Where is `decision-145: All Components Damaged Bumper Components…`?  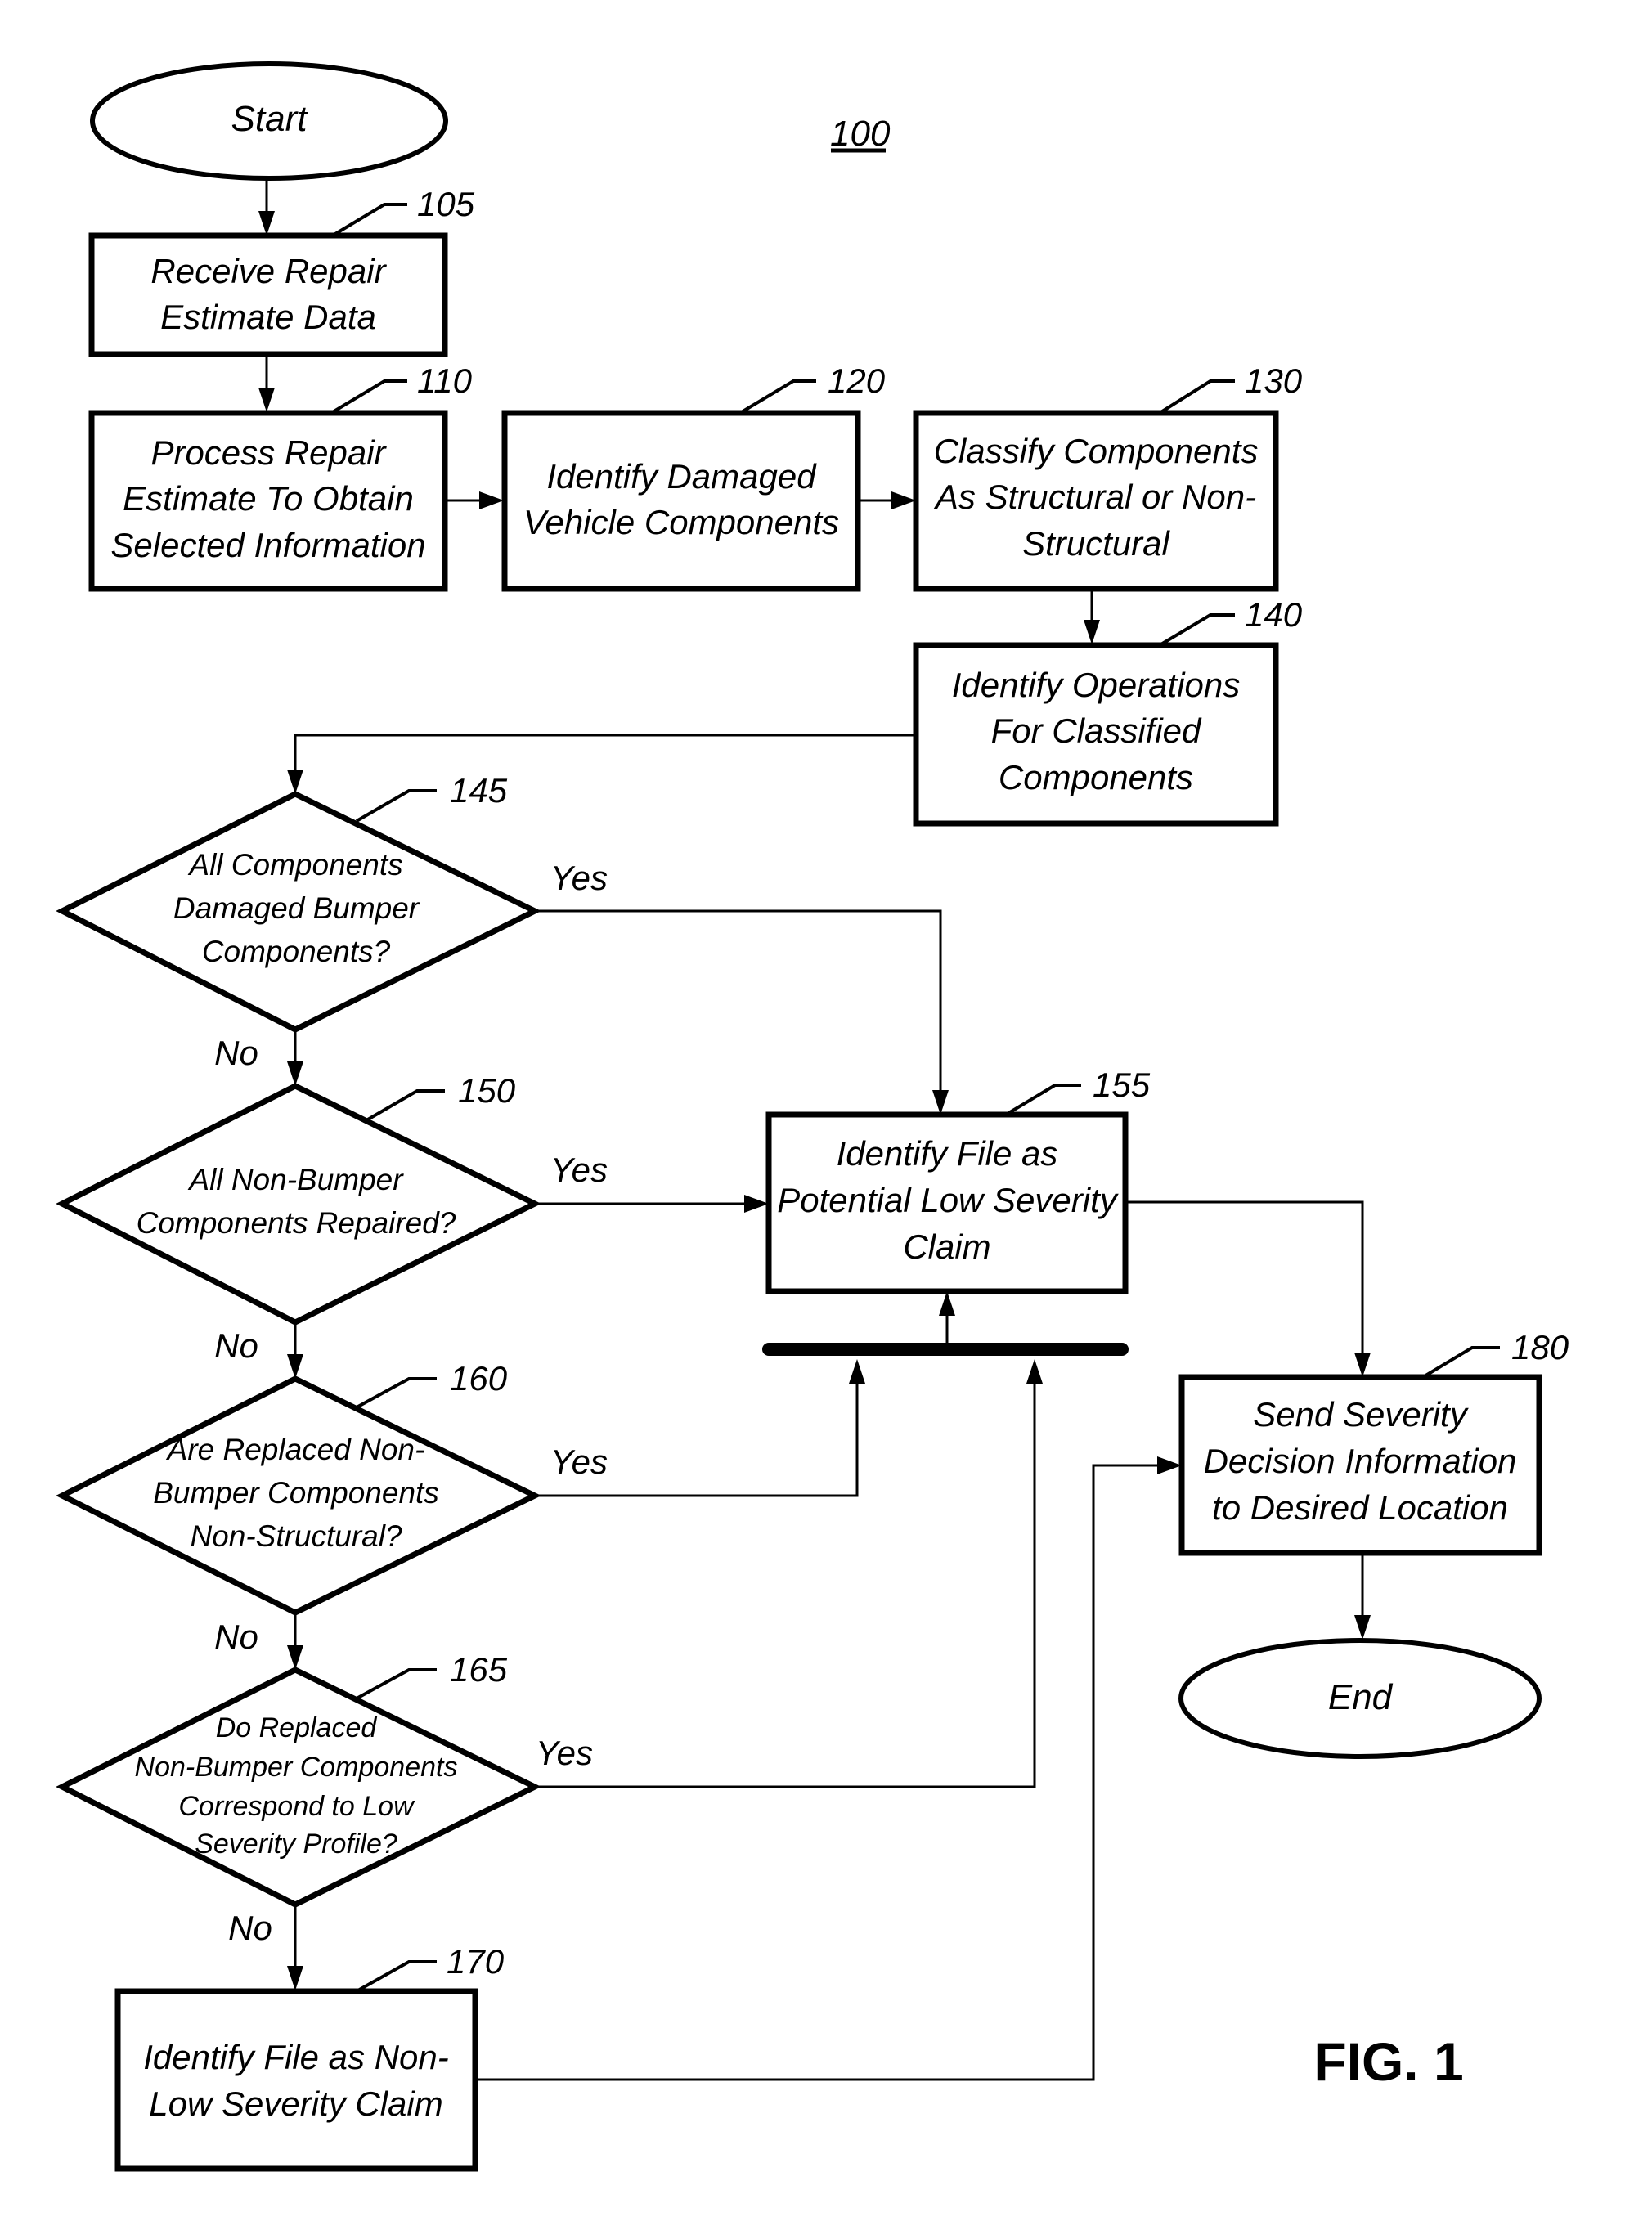
decision-145: All Components Damaged Bumper Components… is located at coordinates (298, 902).